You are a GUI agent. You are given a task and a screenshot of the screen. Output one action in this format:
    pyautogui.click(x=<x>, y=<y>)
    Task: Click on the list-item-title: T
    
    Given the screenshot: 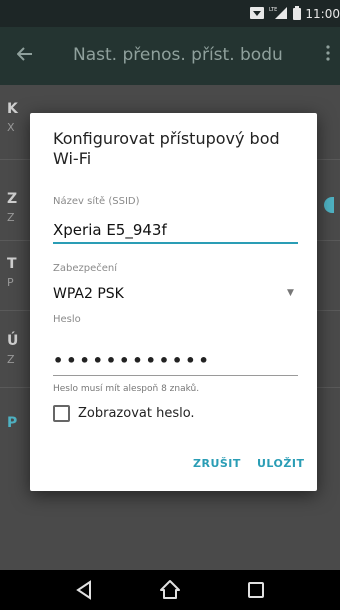 What is the action you would take?
    pyautogui.click(x=12, y=264)
    